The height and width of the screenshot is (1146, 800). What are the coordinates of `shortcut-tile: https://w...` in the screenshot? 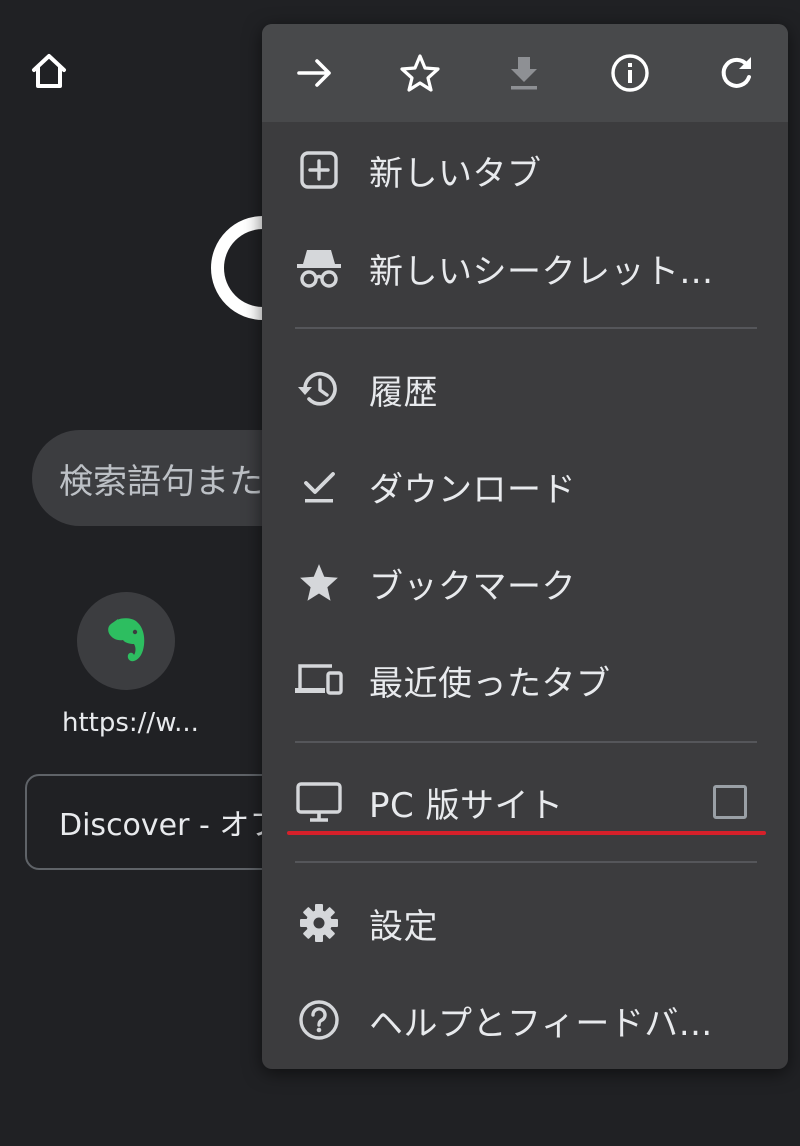 It's located at (131, 665).